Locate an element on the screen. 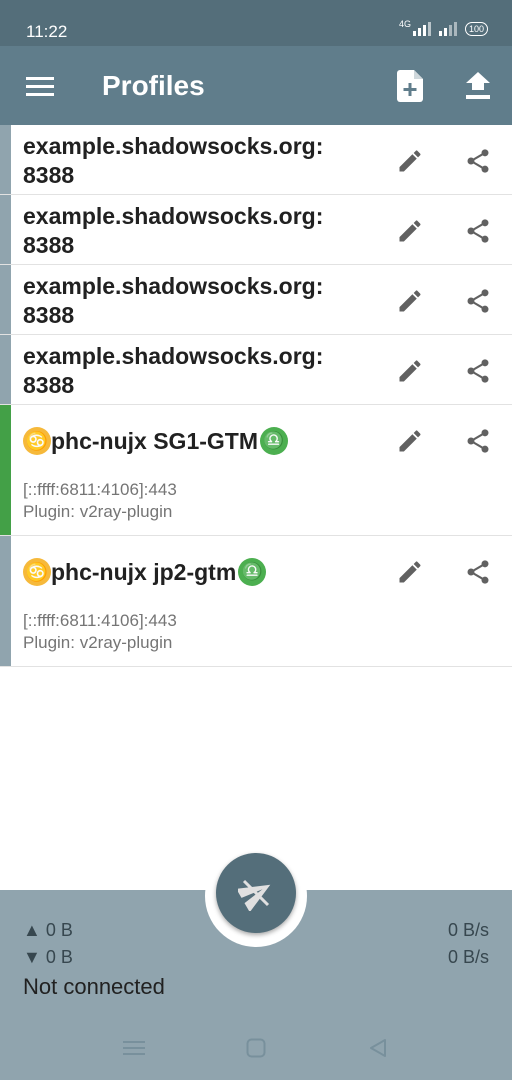 The height and width of the screenshot is (1080, 512). menu-icon is located at coordinates (40, 86).